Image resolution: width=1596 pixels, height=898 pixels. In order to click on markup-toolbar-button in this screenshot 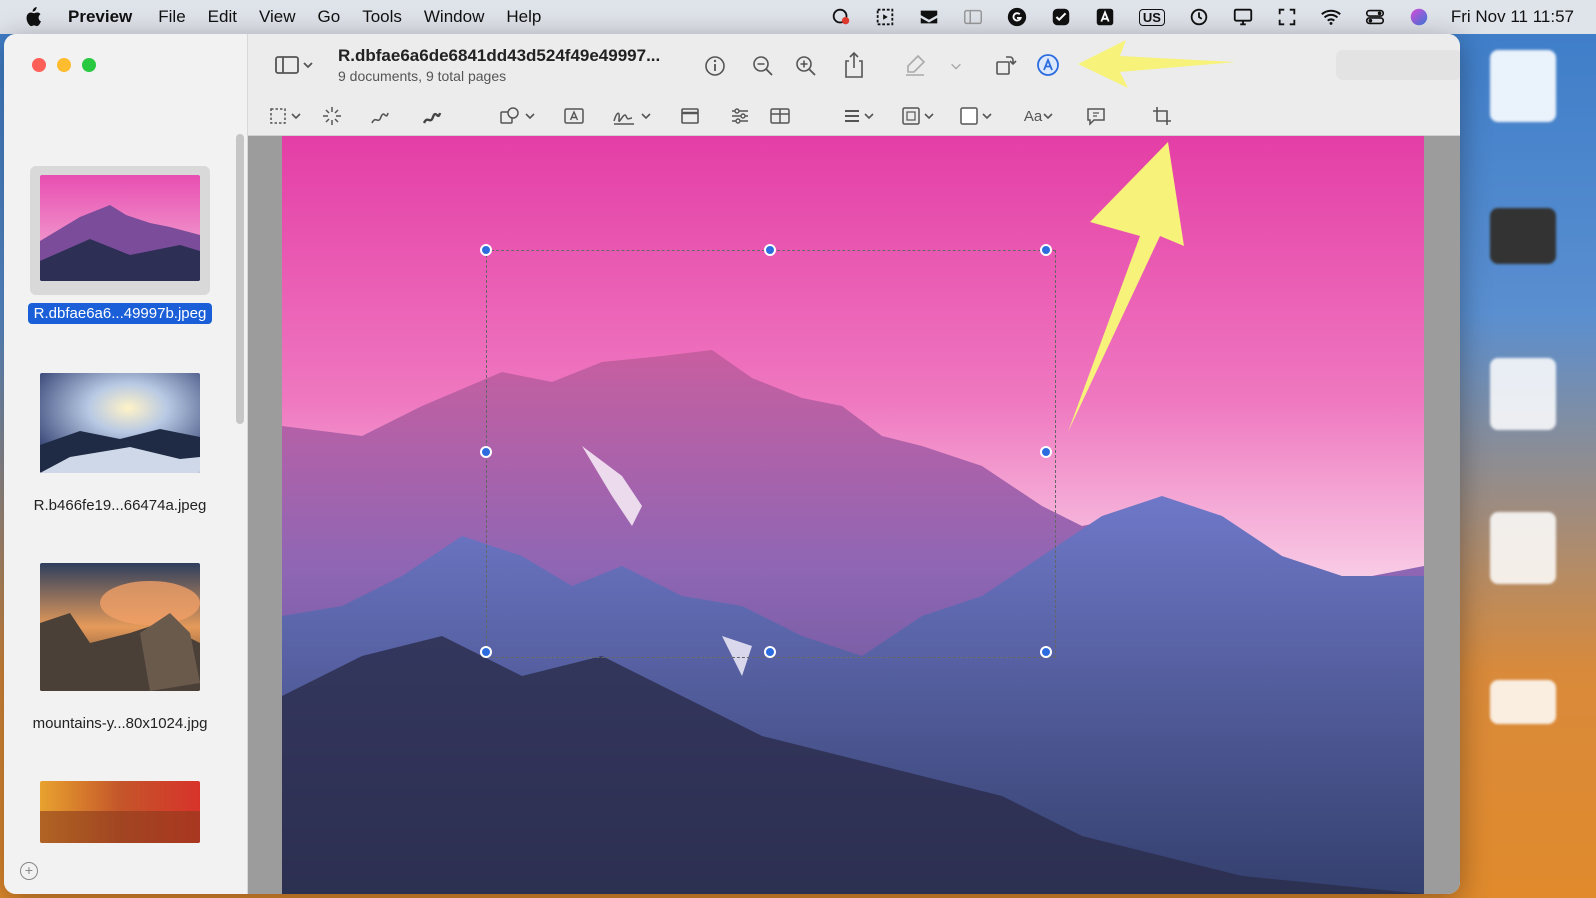, I will do `click(1048, 65)`.